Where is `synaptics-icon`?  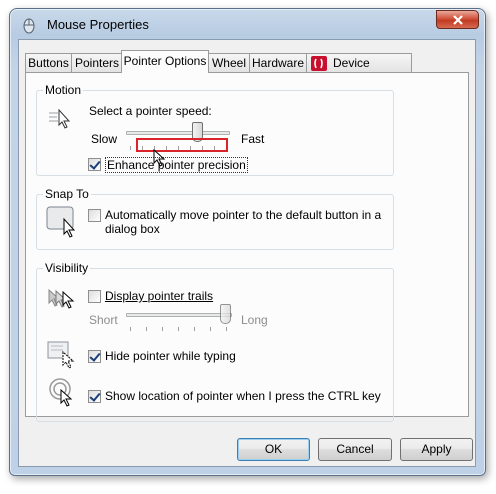 synaptics-icon is located at coordinates (319, 63).